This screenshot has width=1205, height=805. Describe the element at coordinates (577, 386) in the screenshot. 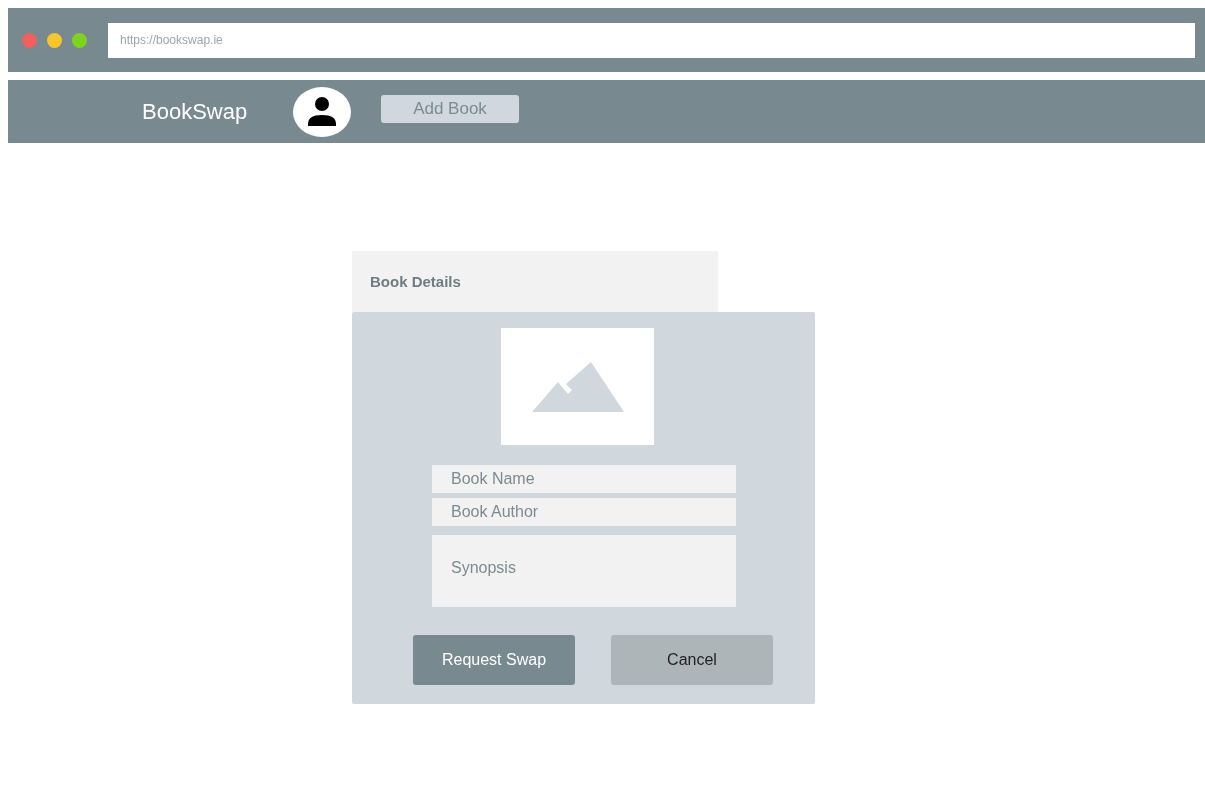

I see `mountain-icon` at that location.